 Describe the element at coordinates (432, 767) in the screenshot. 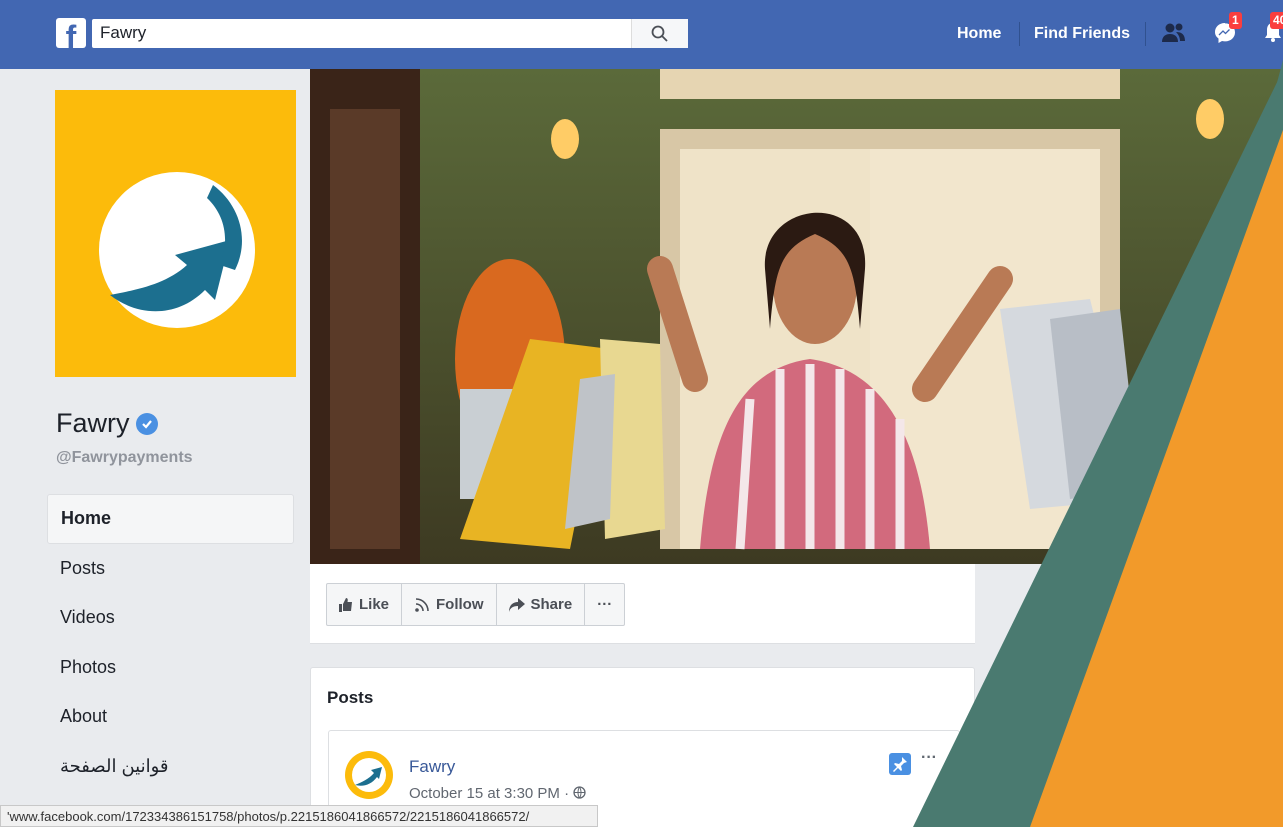

I see `post-author-link: Fawry` at that location.